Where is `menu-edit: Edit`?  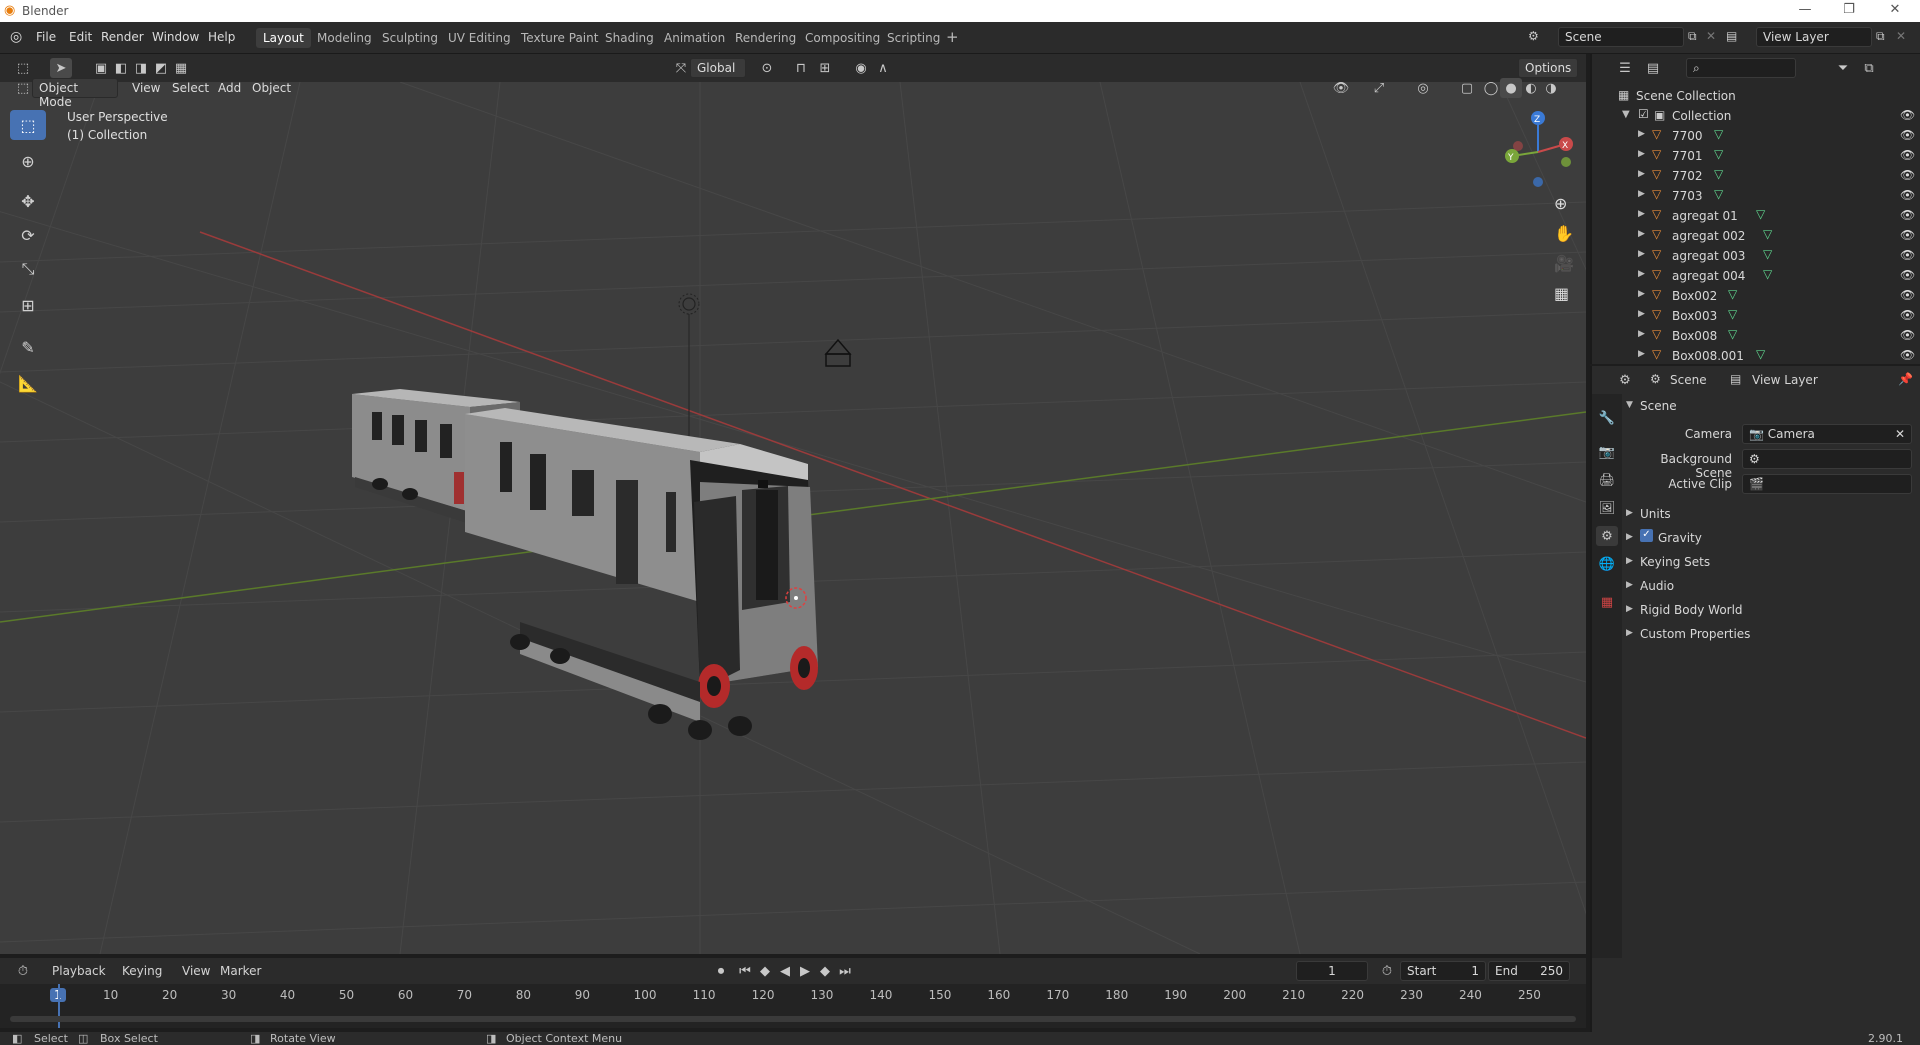 menu-edit: Edit is located at coordinates (80, 37).